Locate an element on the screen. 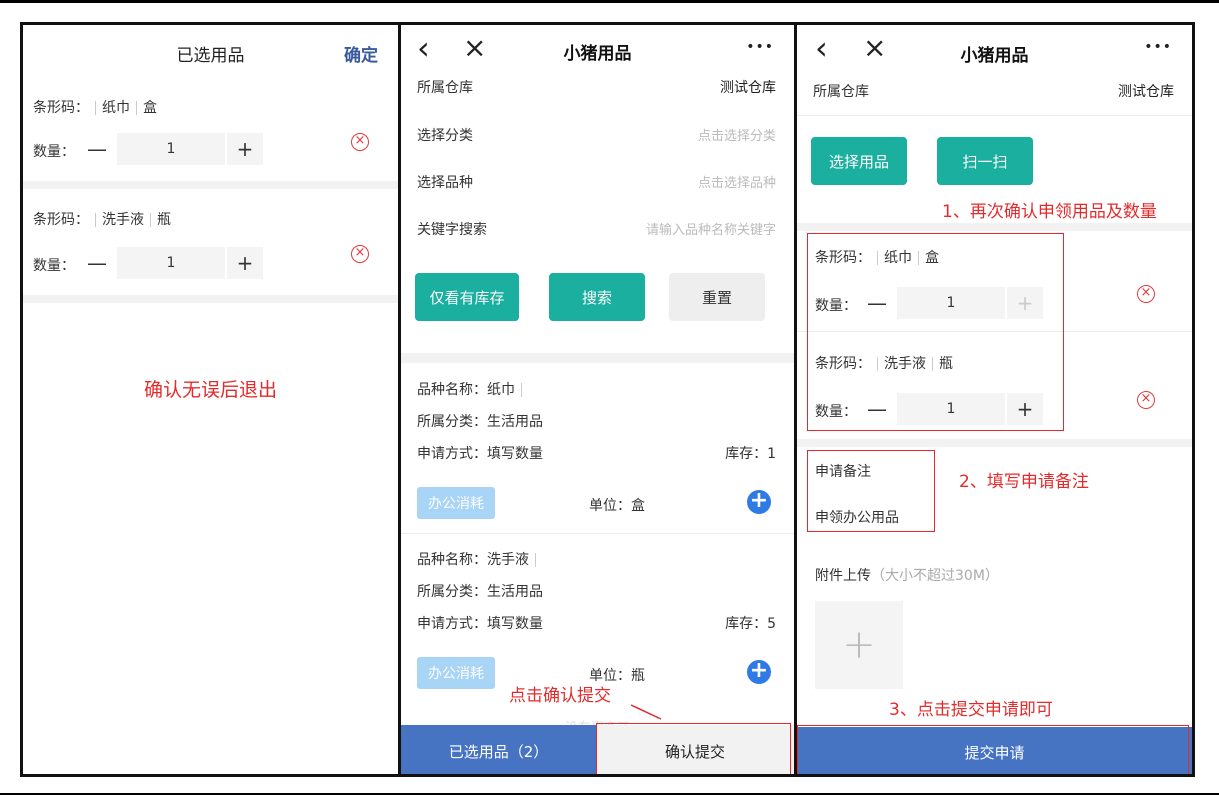 Image resolution: width=1219 pixels, height=795 pixels. item-name: 纸巾 is located at coordinates (116, 108).